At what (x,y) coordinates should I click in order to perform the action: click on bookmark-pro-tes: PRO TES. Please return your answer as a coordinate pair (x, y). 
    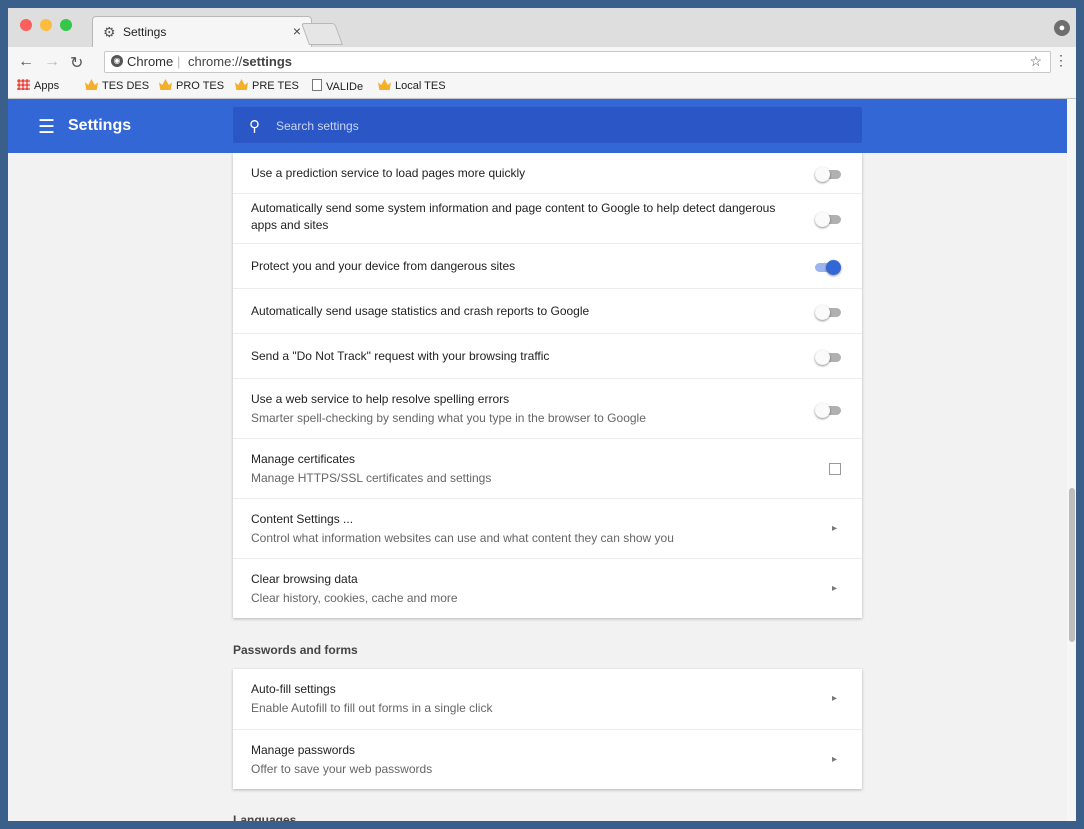
    Looking at the image, I should click on (191, 85).